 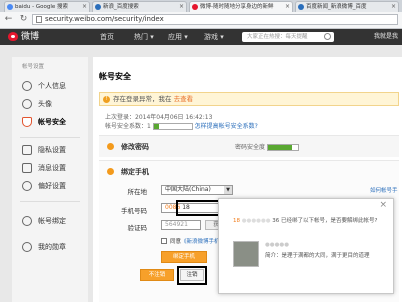 I want to click on agree-checkbox, so click(x=164, y=241).